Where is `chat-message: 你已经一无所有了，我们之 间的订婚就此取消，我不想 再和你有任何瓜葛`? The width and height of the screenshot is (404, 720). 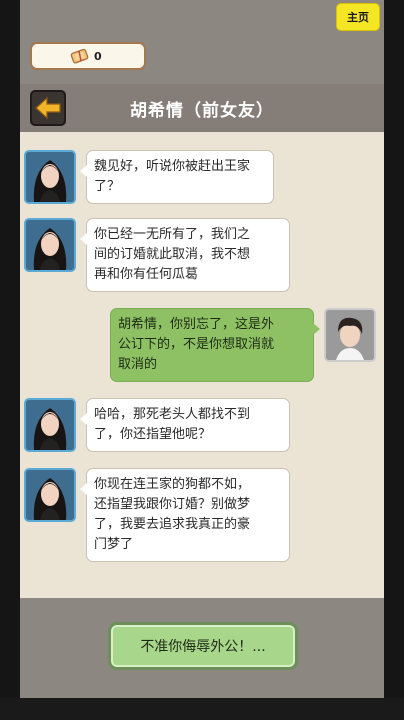
chat-message: 你已经一无所有了，我们之 间的订婚就此取消，我不想 再和你有任何瓜葛 is located at coordinates (157, 255).